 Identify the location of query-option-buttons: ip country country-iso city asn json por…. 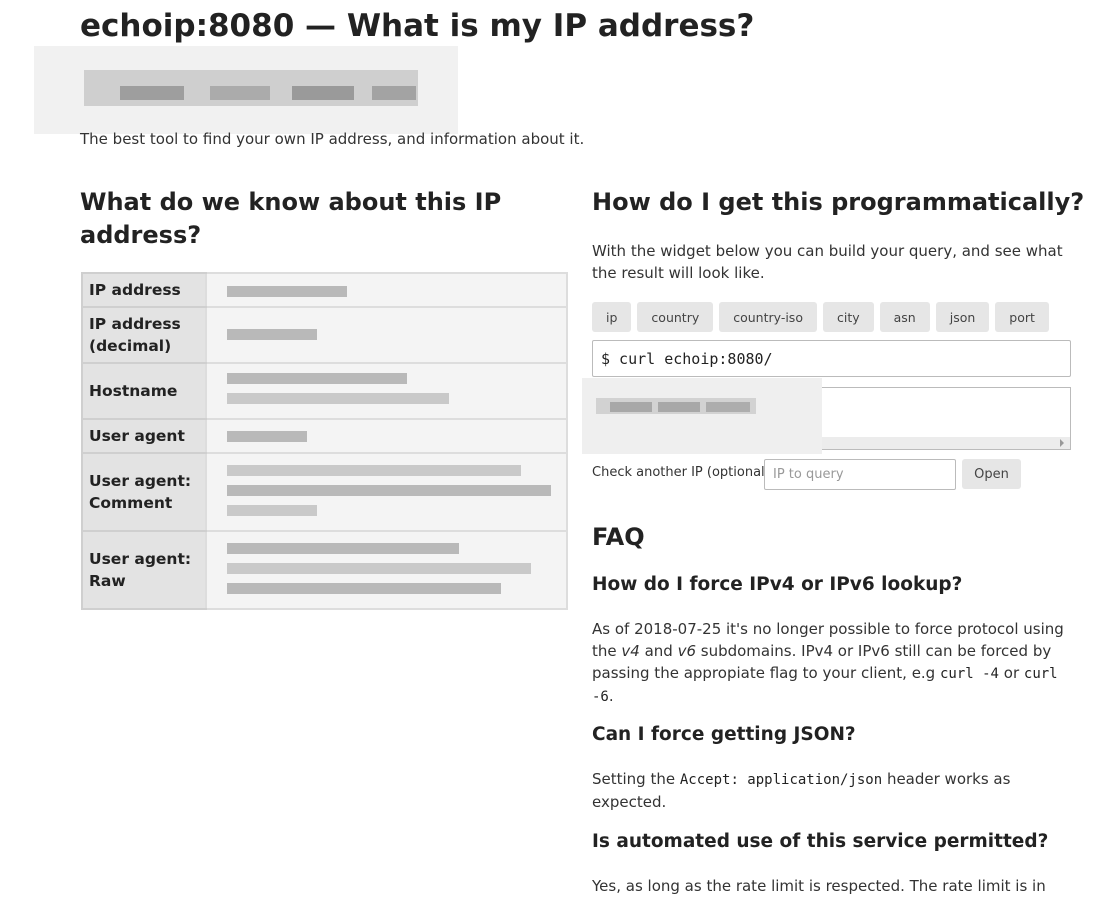
(820, 317).